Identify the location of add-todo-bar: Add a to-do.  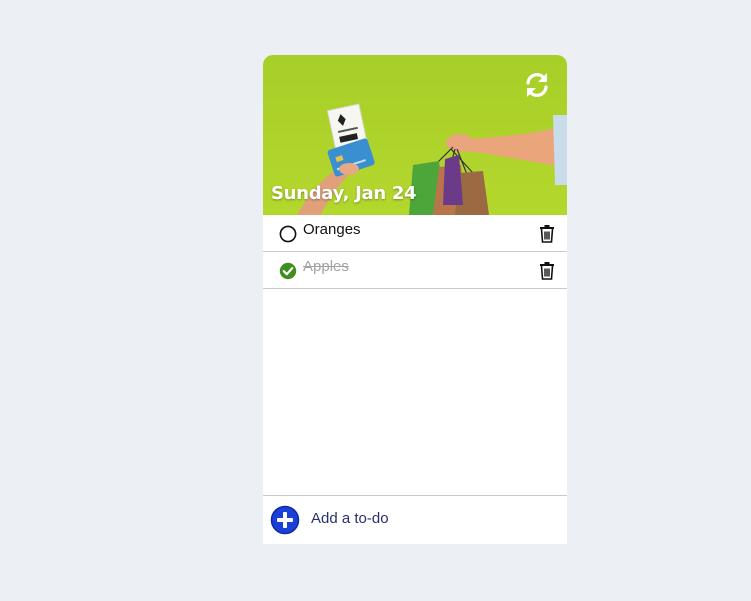
(415, 519).